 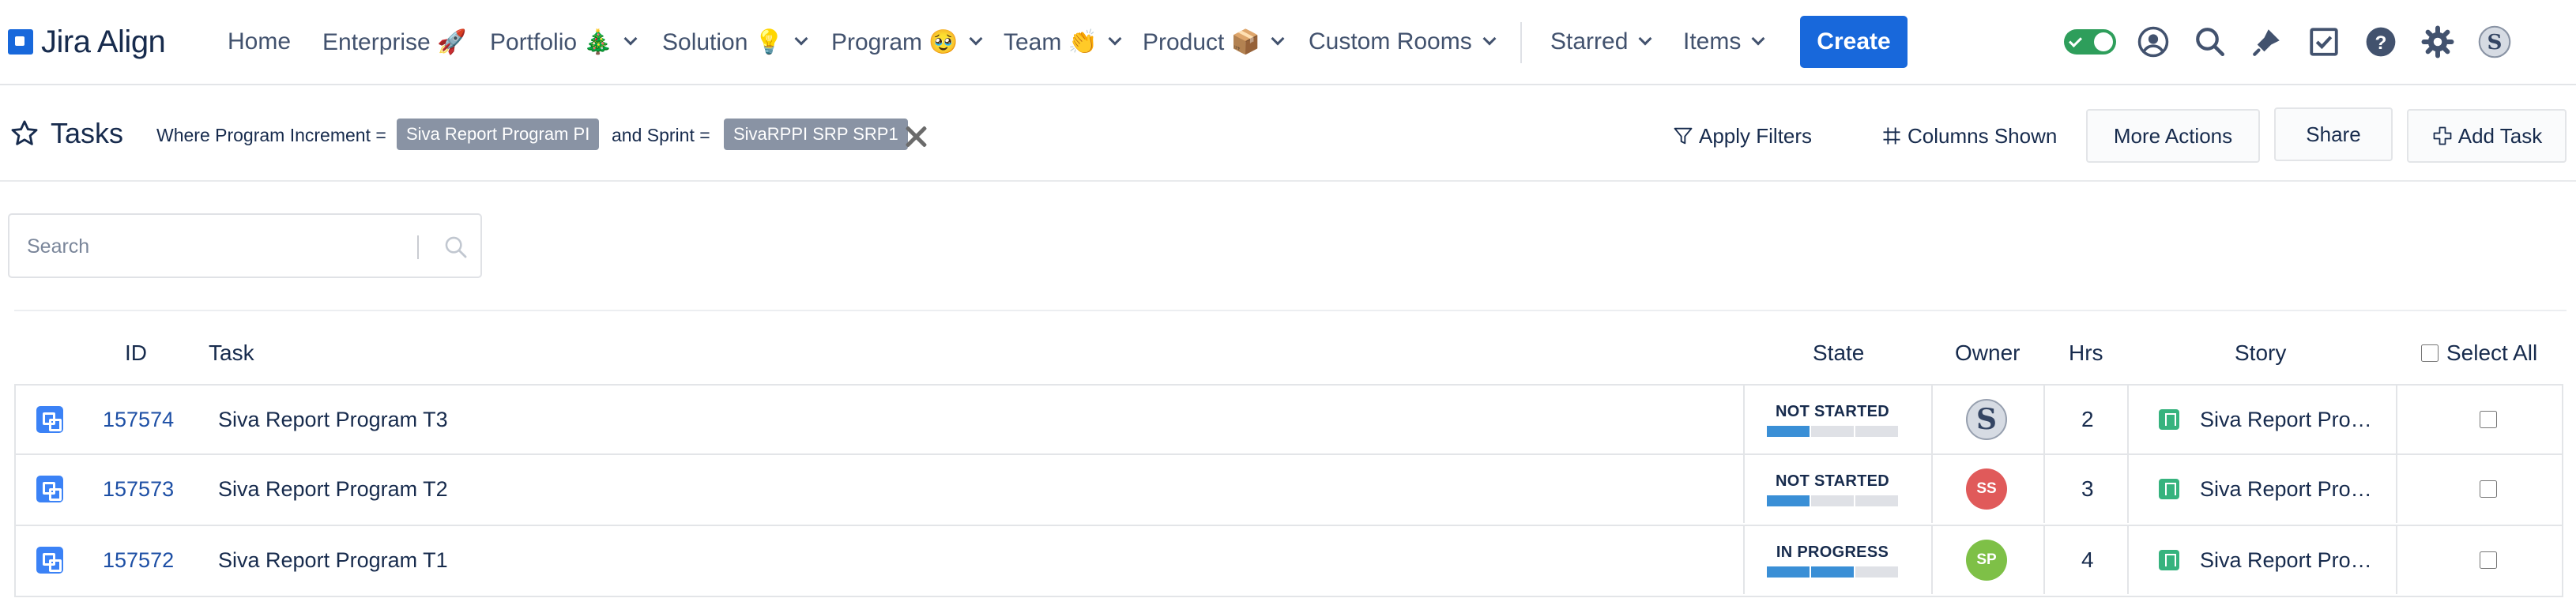 What do you see at coordinates (2479, 353) in the screenshot?
I see `select-all: Select All` at bounding box center [2479, 353].